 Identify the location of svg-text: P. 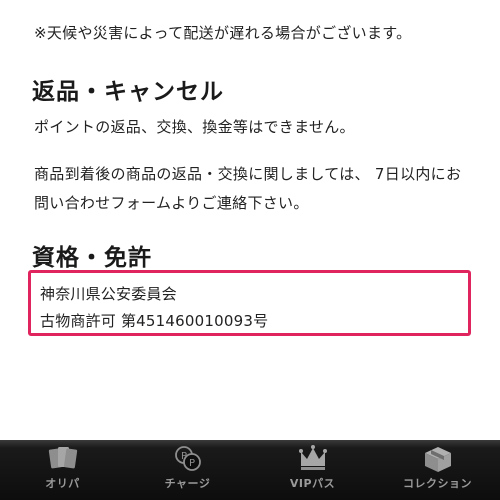
(191, 463).